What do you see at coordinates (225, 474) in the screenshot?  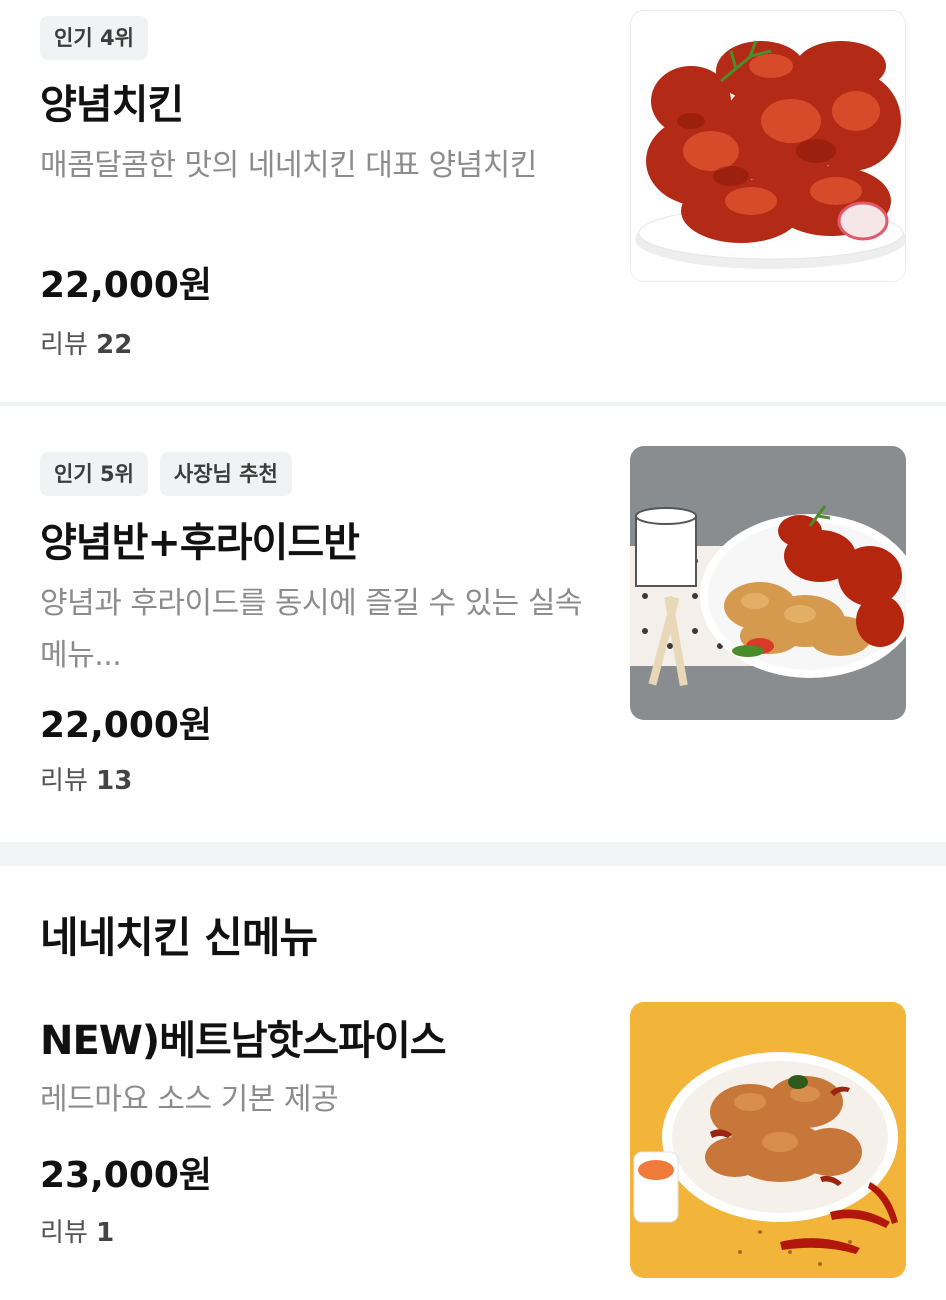 I see `owner-recommend-badge: 사장님 추천` at bounding box center [225, 474].